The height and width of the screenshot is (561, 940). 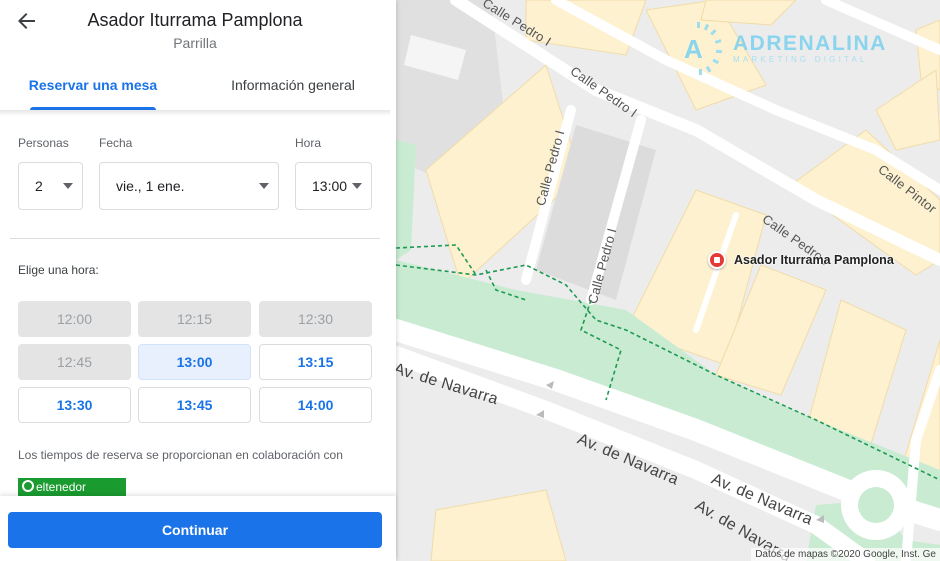 What do you see at coordinates (50, 186) in the screenshot?
I see `party-size-select: 2` at bounding box center [50, 186].